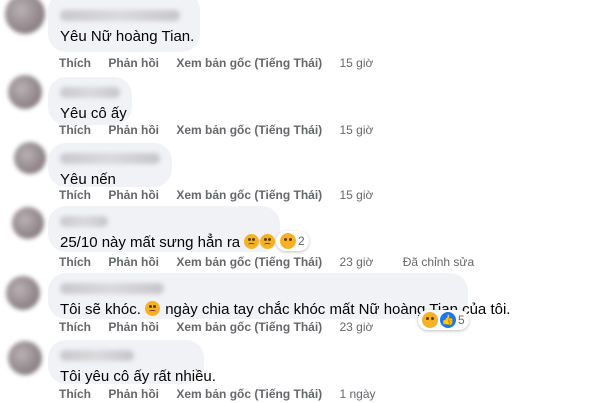 This screenshot has width=607, height=403. What do you see at coordinates (461, 320) in the screenshot?
I see `reaction-count: 5` at bounding box center [461, 320].